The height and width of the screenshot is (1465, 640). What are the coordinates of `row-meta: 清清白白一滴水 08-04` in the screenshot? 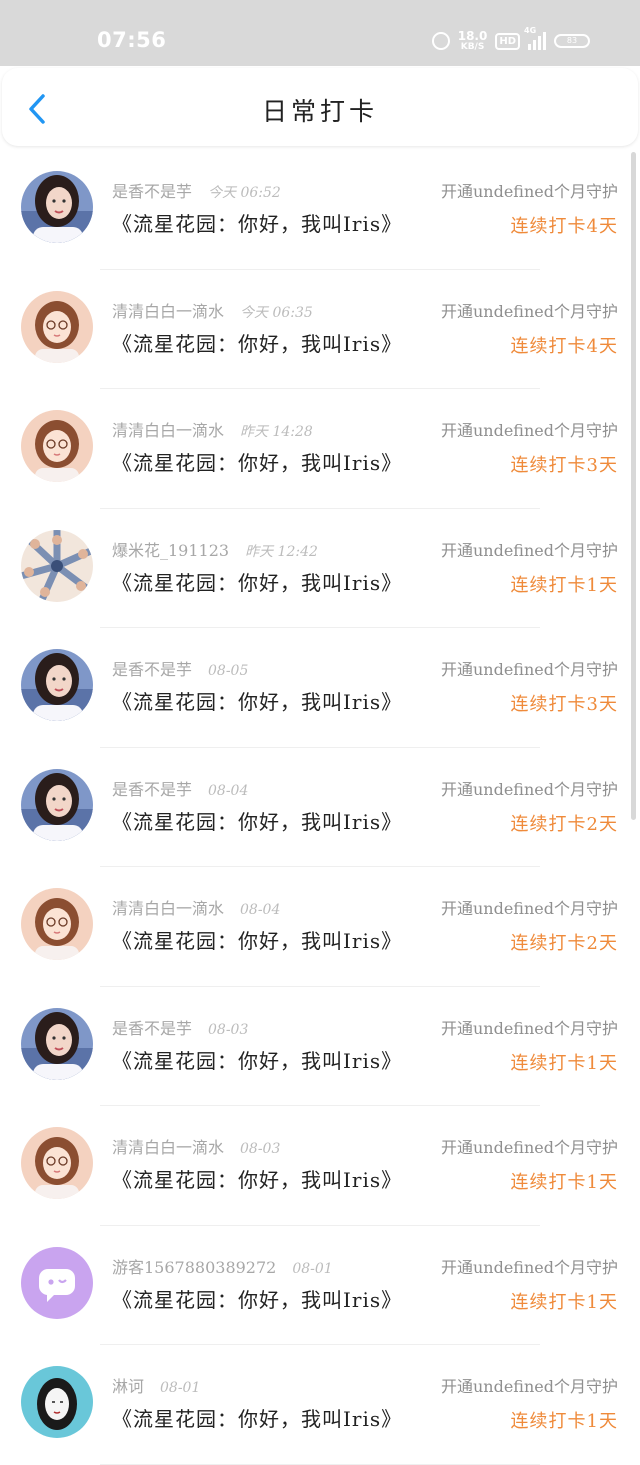 It's located at (196, 907).